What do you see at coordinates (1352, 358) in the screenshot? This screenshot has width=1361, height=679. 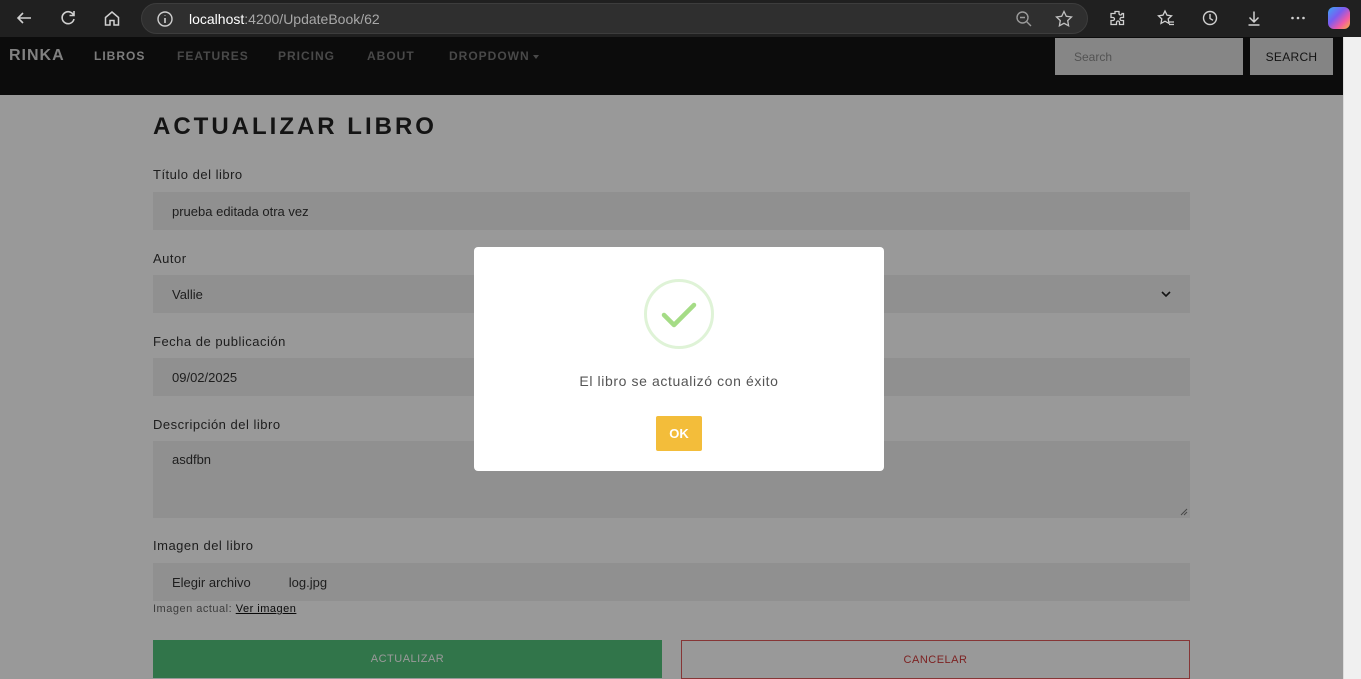 I see `scrollbar` at bounding box center [1352, 358].